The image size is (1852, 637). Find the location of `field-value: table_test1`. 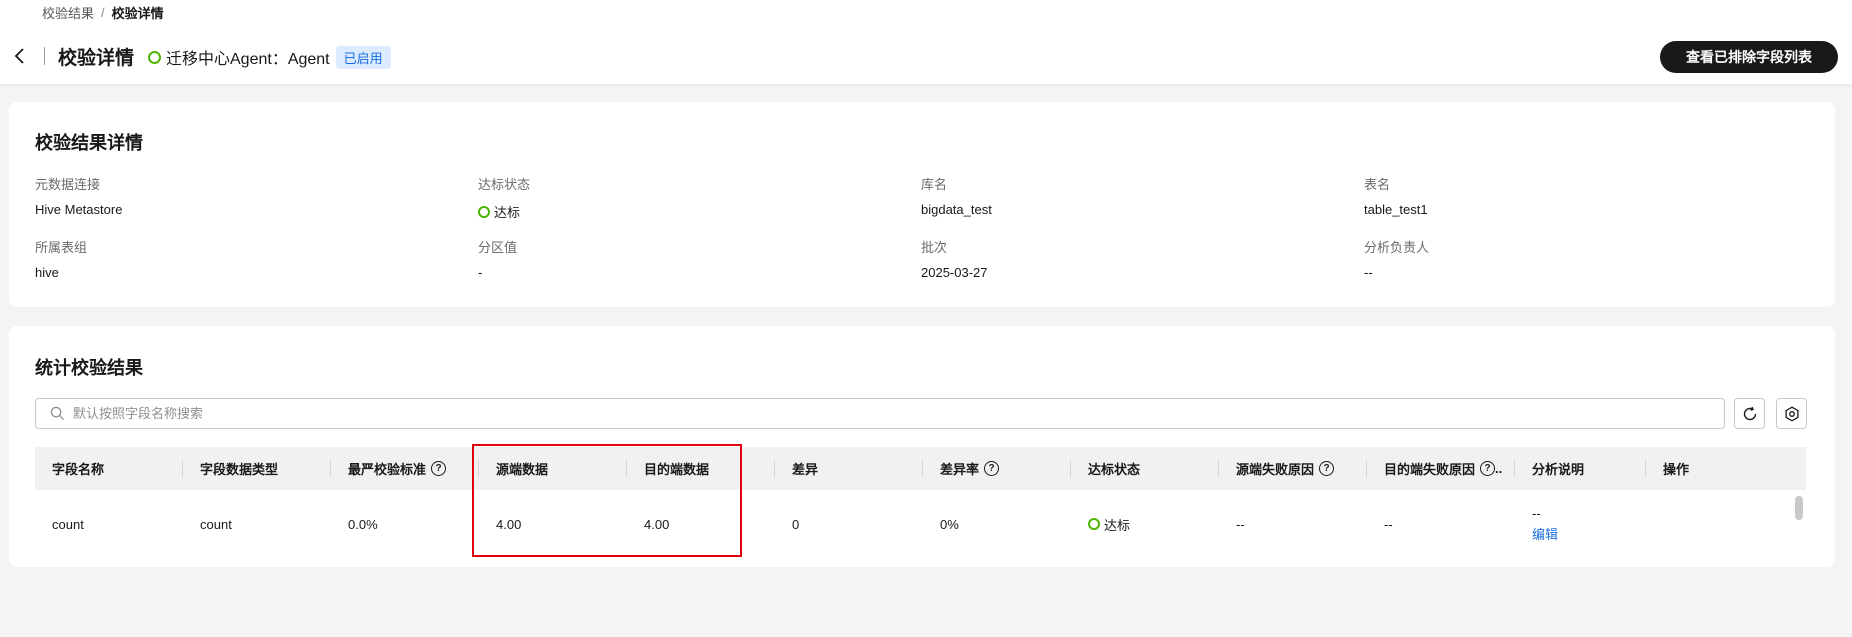

field-value: table_test1 is located at coordinates (1396, 209).